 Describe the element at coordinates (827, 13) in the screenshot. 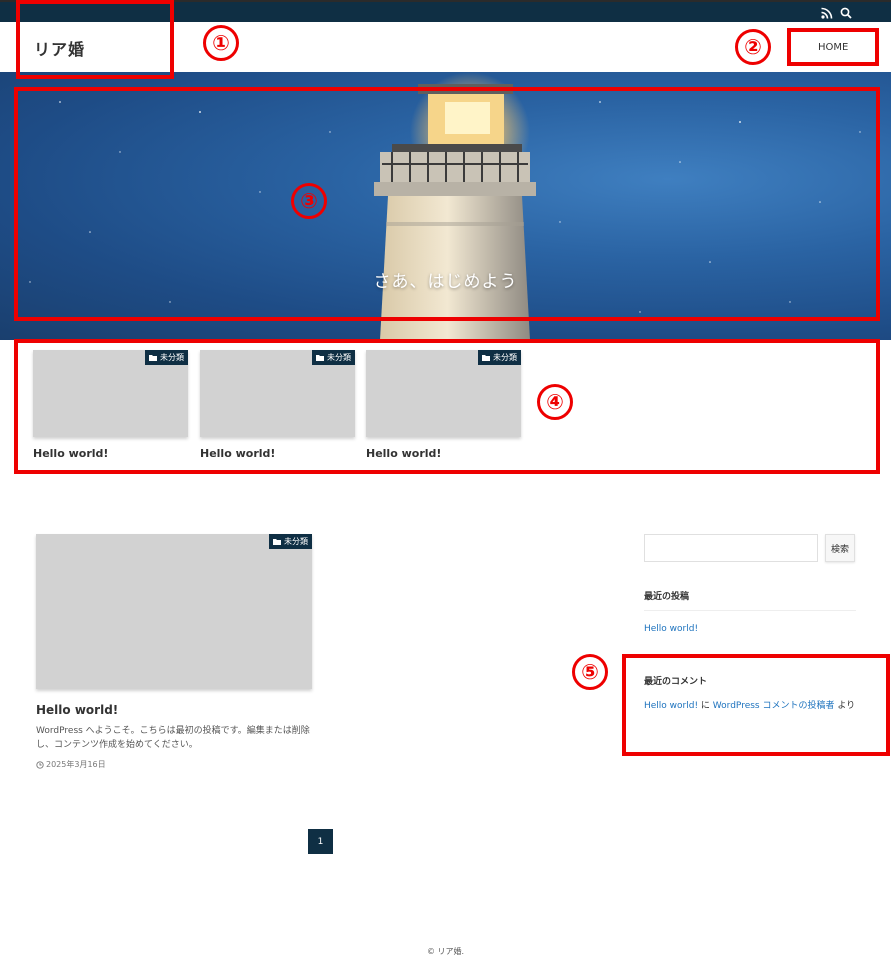

I see `rss-icon` at that location.